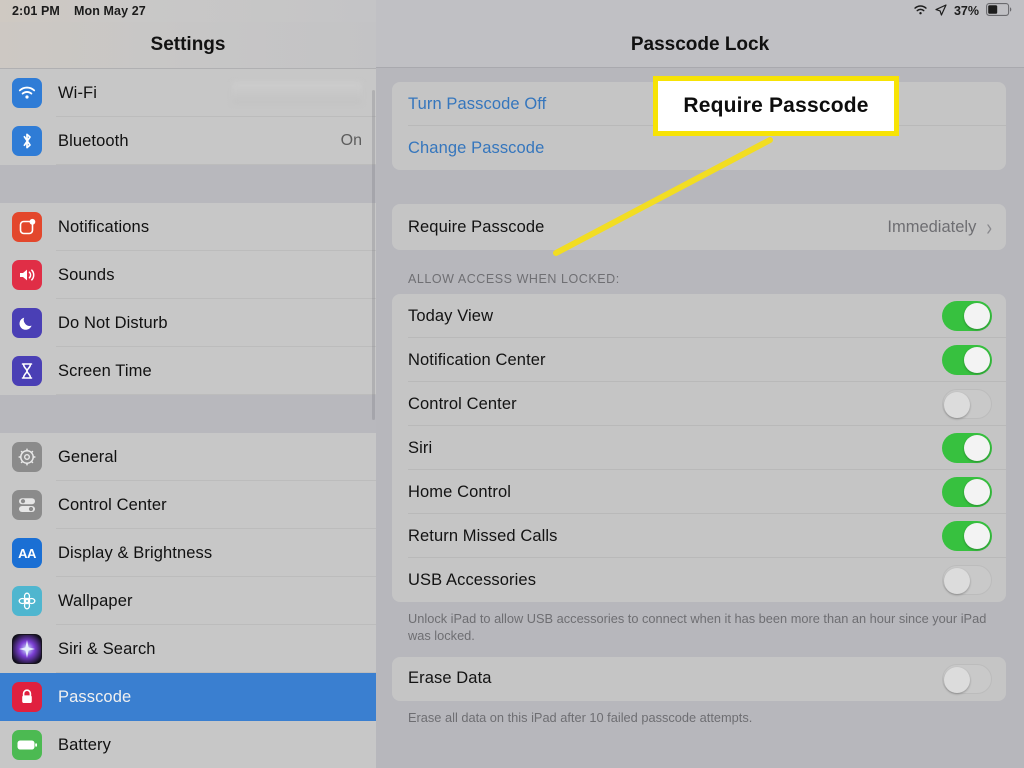 Image resolution: width=1024 pixels, height=768 pixels. What do you see at coordinates (967, 580) in the screenshot?
I see `usb-accessories-toggle` at bounding box center [967, 580].